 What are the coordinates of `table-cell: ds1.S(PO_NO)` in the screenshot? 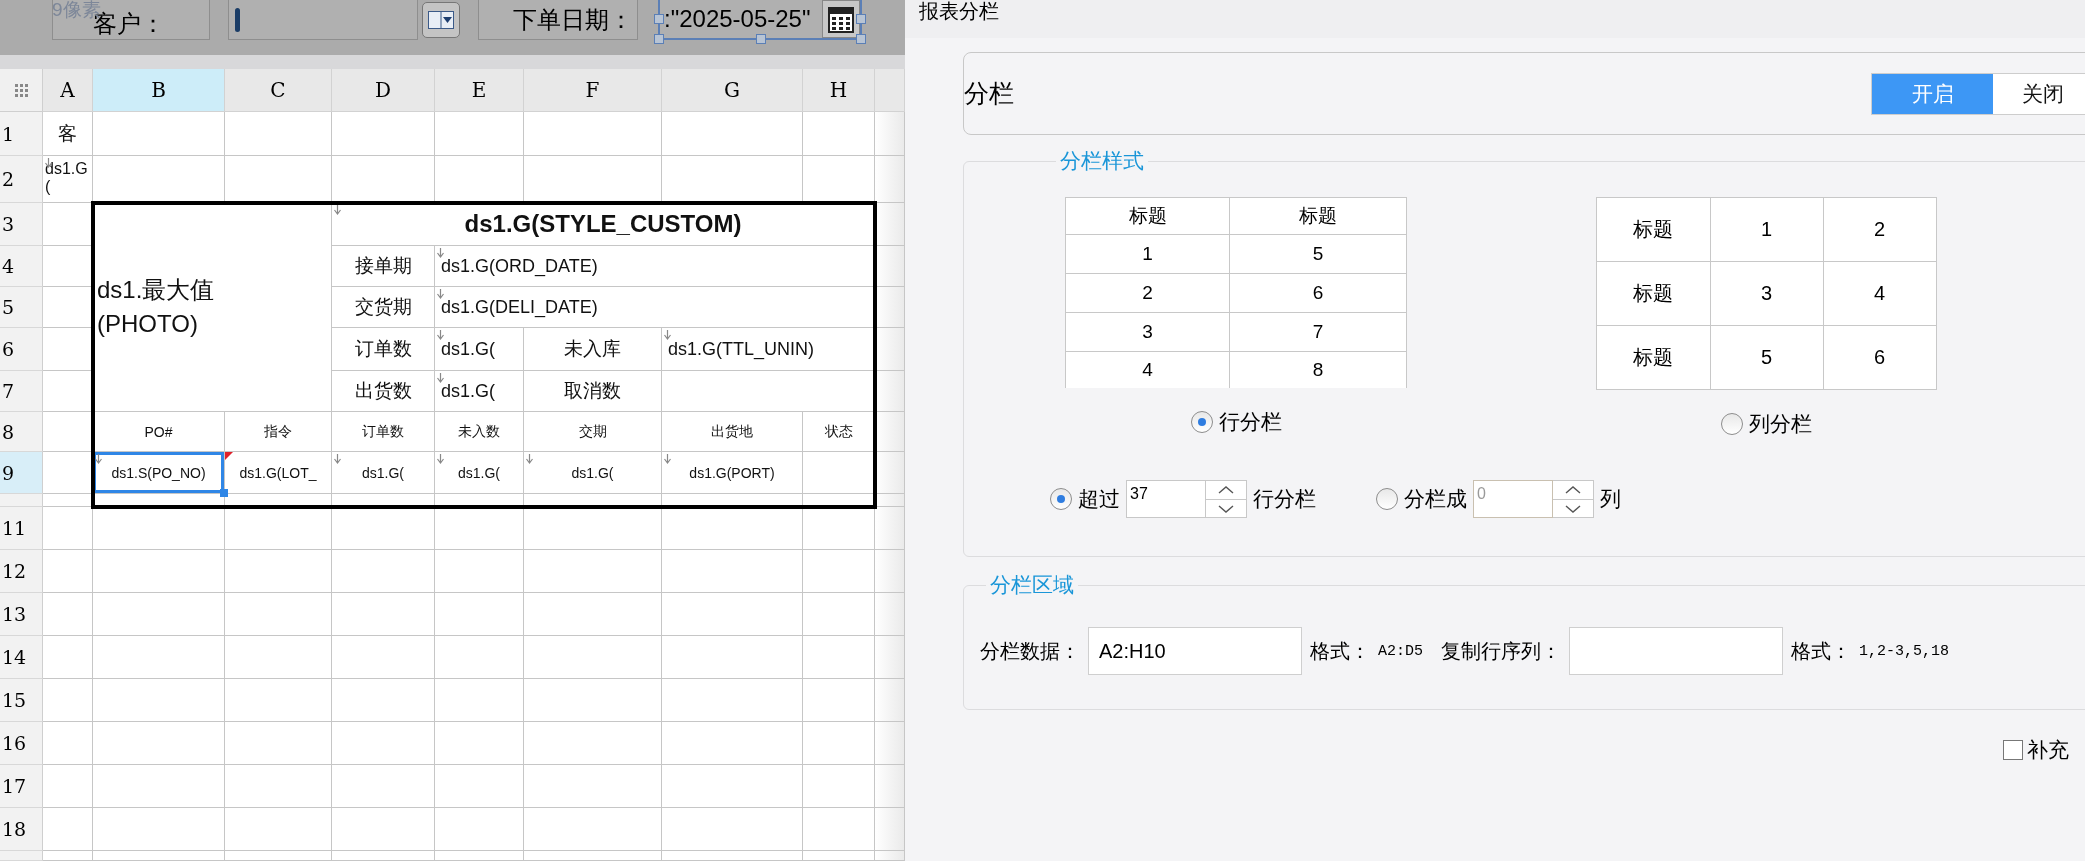 It's located at (159, 473).